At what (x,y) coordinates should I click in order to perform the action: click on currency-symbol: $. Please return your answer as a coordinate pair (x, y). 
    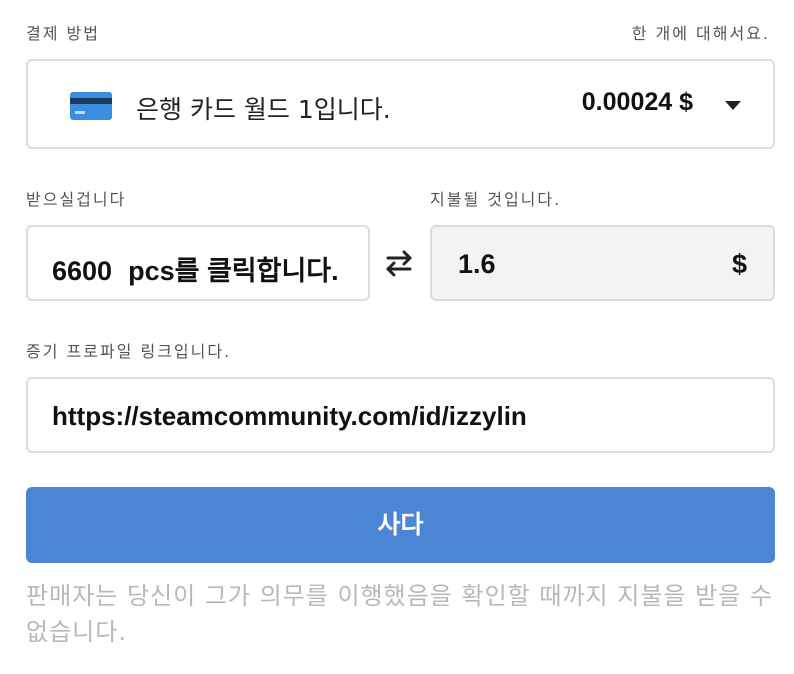
    Looking at the image, I should click on (739, 264).